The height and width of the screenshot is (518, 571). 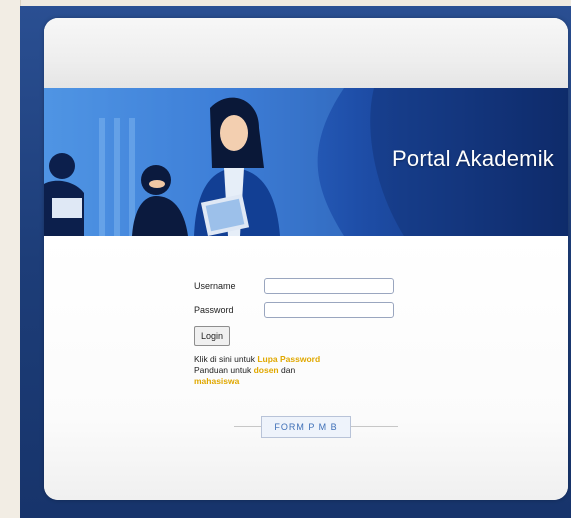 What do you see at coordinates (329, 310) in the screenshot?
I see `password-input` at bounding box center [329, 310].